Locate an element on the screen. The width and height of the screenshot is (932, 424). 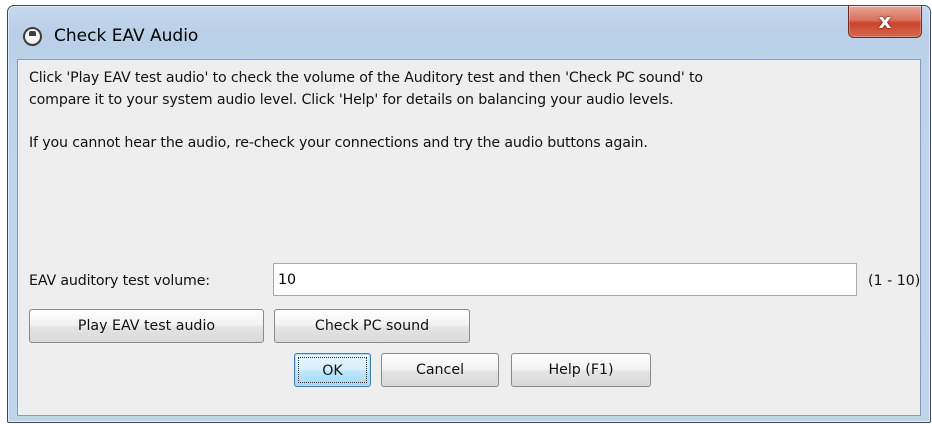
volume-range-hint: (1 - 10) is located at coordinates (894, 281).